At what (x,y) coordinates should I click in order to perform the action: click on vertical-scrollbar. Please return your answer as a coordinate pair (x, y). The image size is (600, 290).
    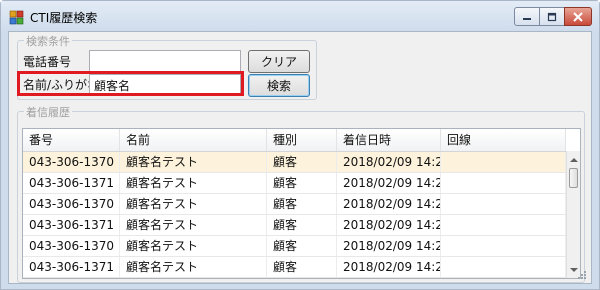
    Looking at the image, I should click on (573, 214).